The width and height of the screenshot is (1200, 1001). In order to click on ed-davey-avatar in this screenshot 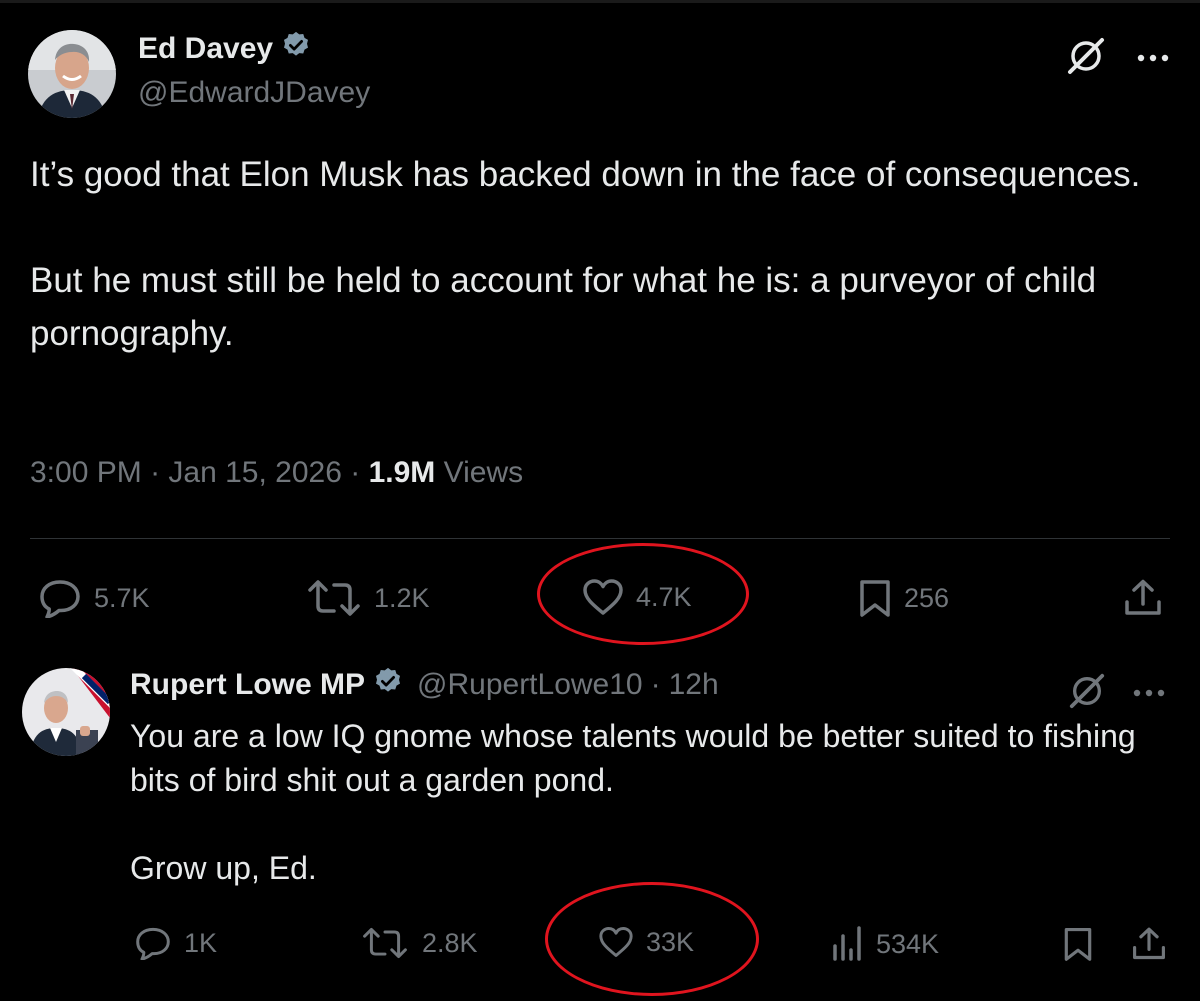, I will do `click(72, 74)`.